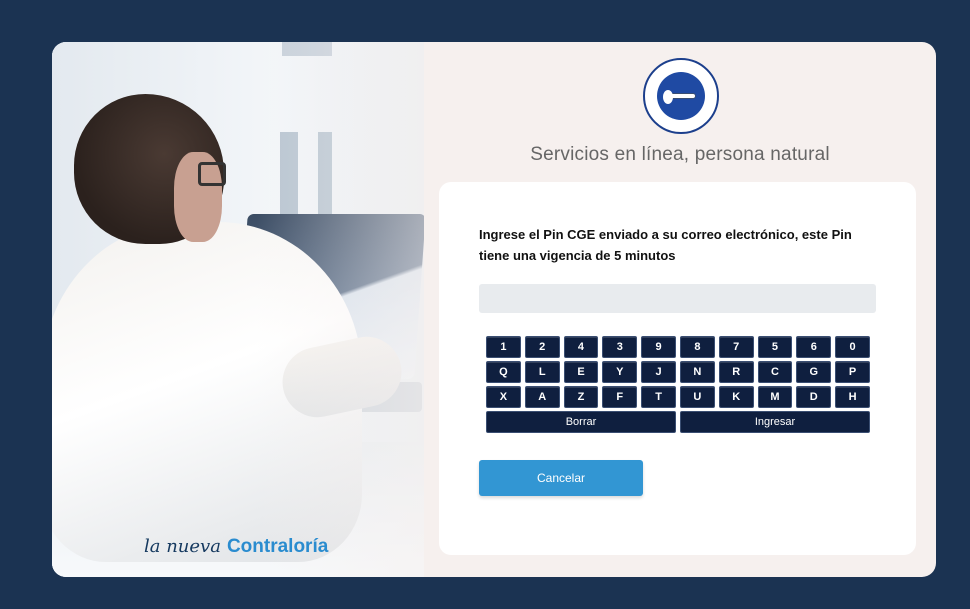 The image size is (970, 609). I want to click on key-button: 2, so click(542, 347).